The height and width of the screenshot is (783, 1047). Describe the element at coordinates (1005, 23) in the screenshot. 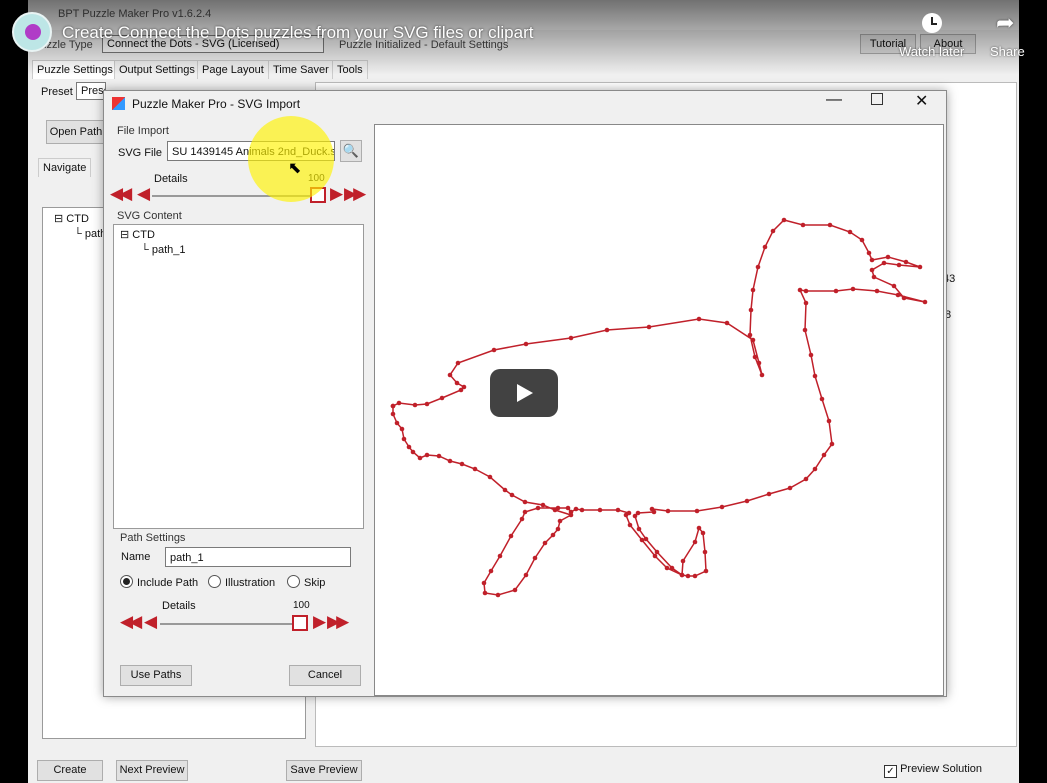

I see `share-arrow-icon: ➦` at that location.